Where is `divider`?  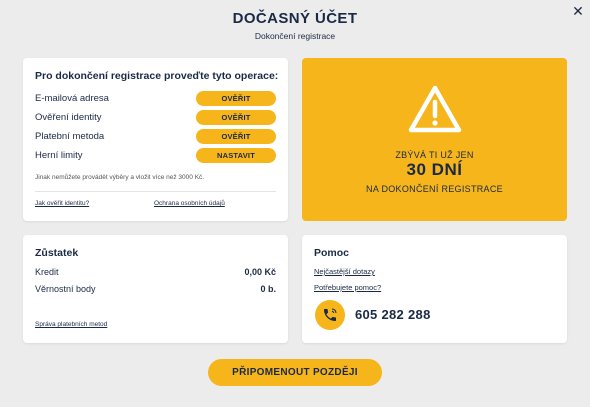 divider is located at coordinates (155, 191).